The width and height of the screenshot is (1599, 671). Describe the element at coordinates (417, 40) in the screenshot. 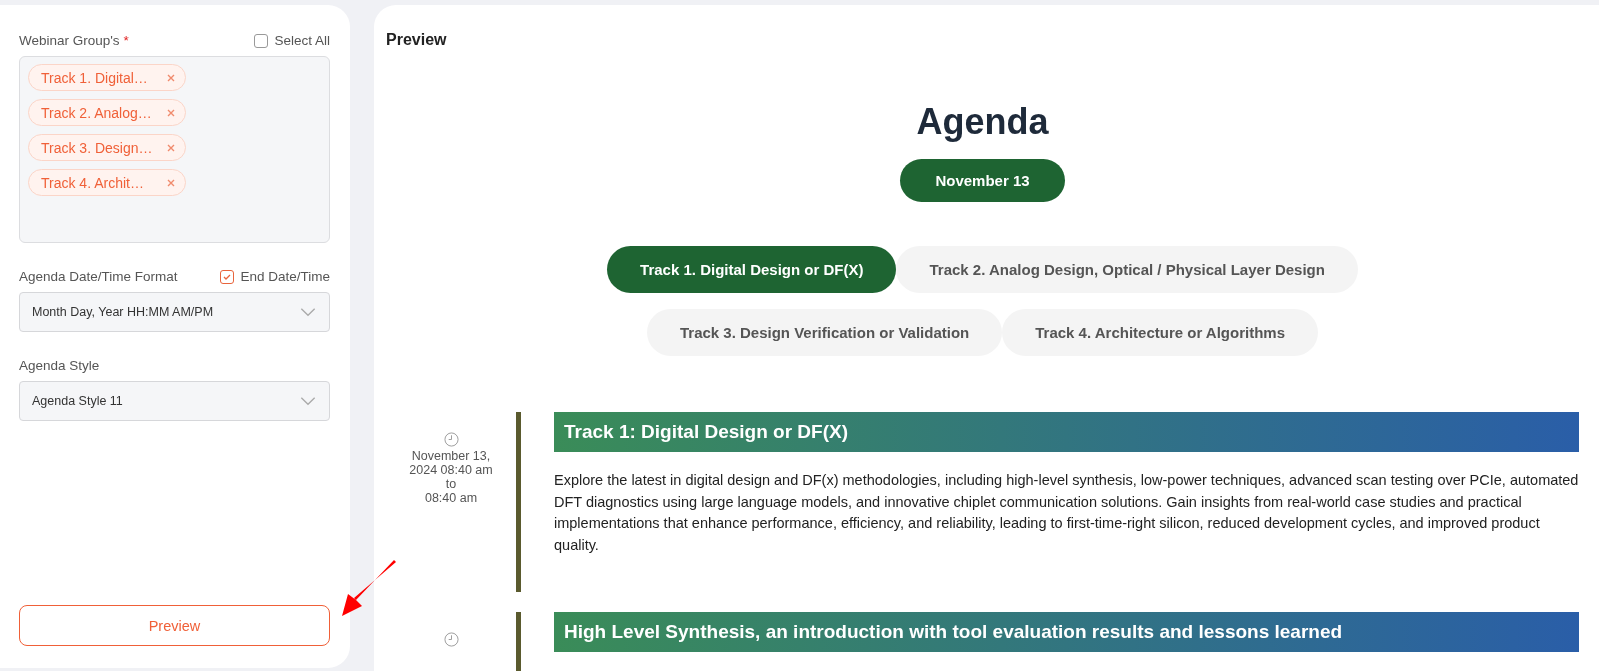

I see `panel-title: Preview` at that location.